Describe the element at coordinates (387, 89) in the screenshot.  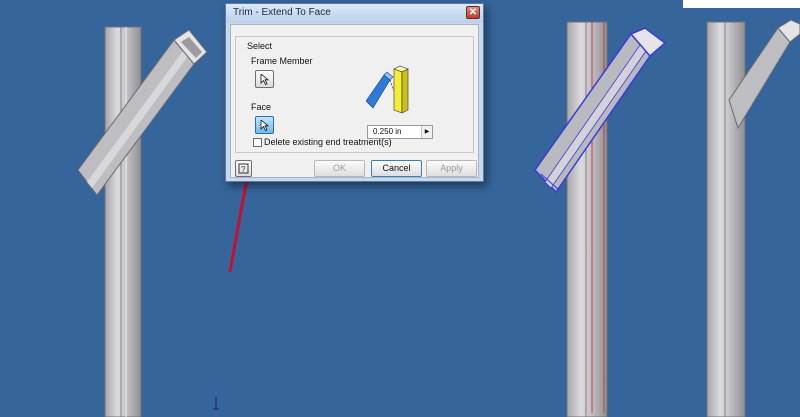
I see `trim-preview-image` at that location.